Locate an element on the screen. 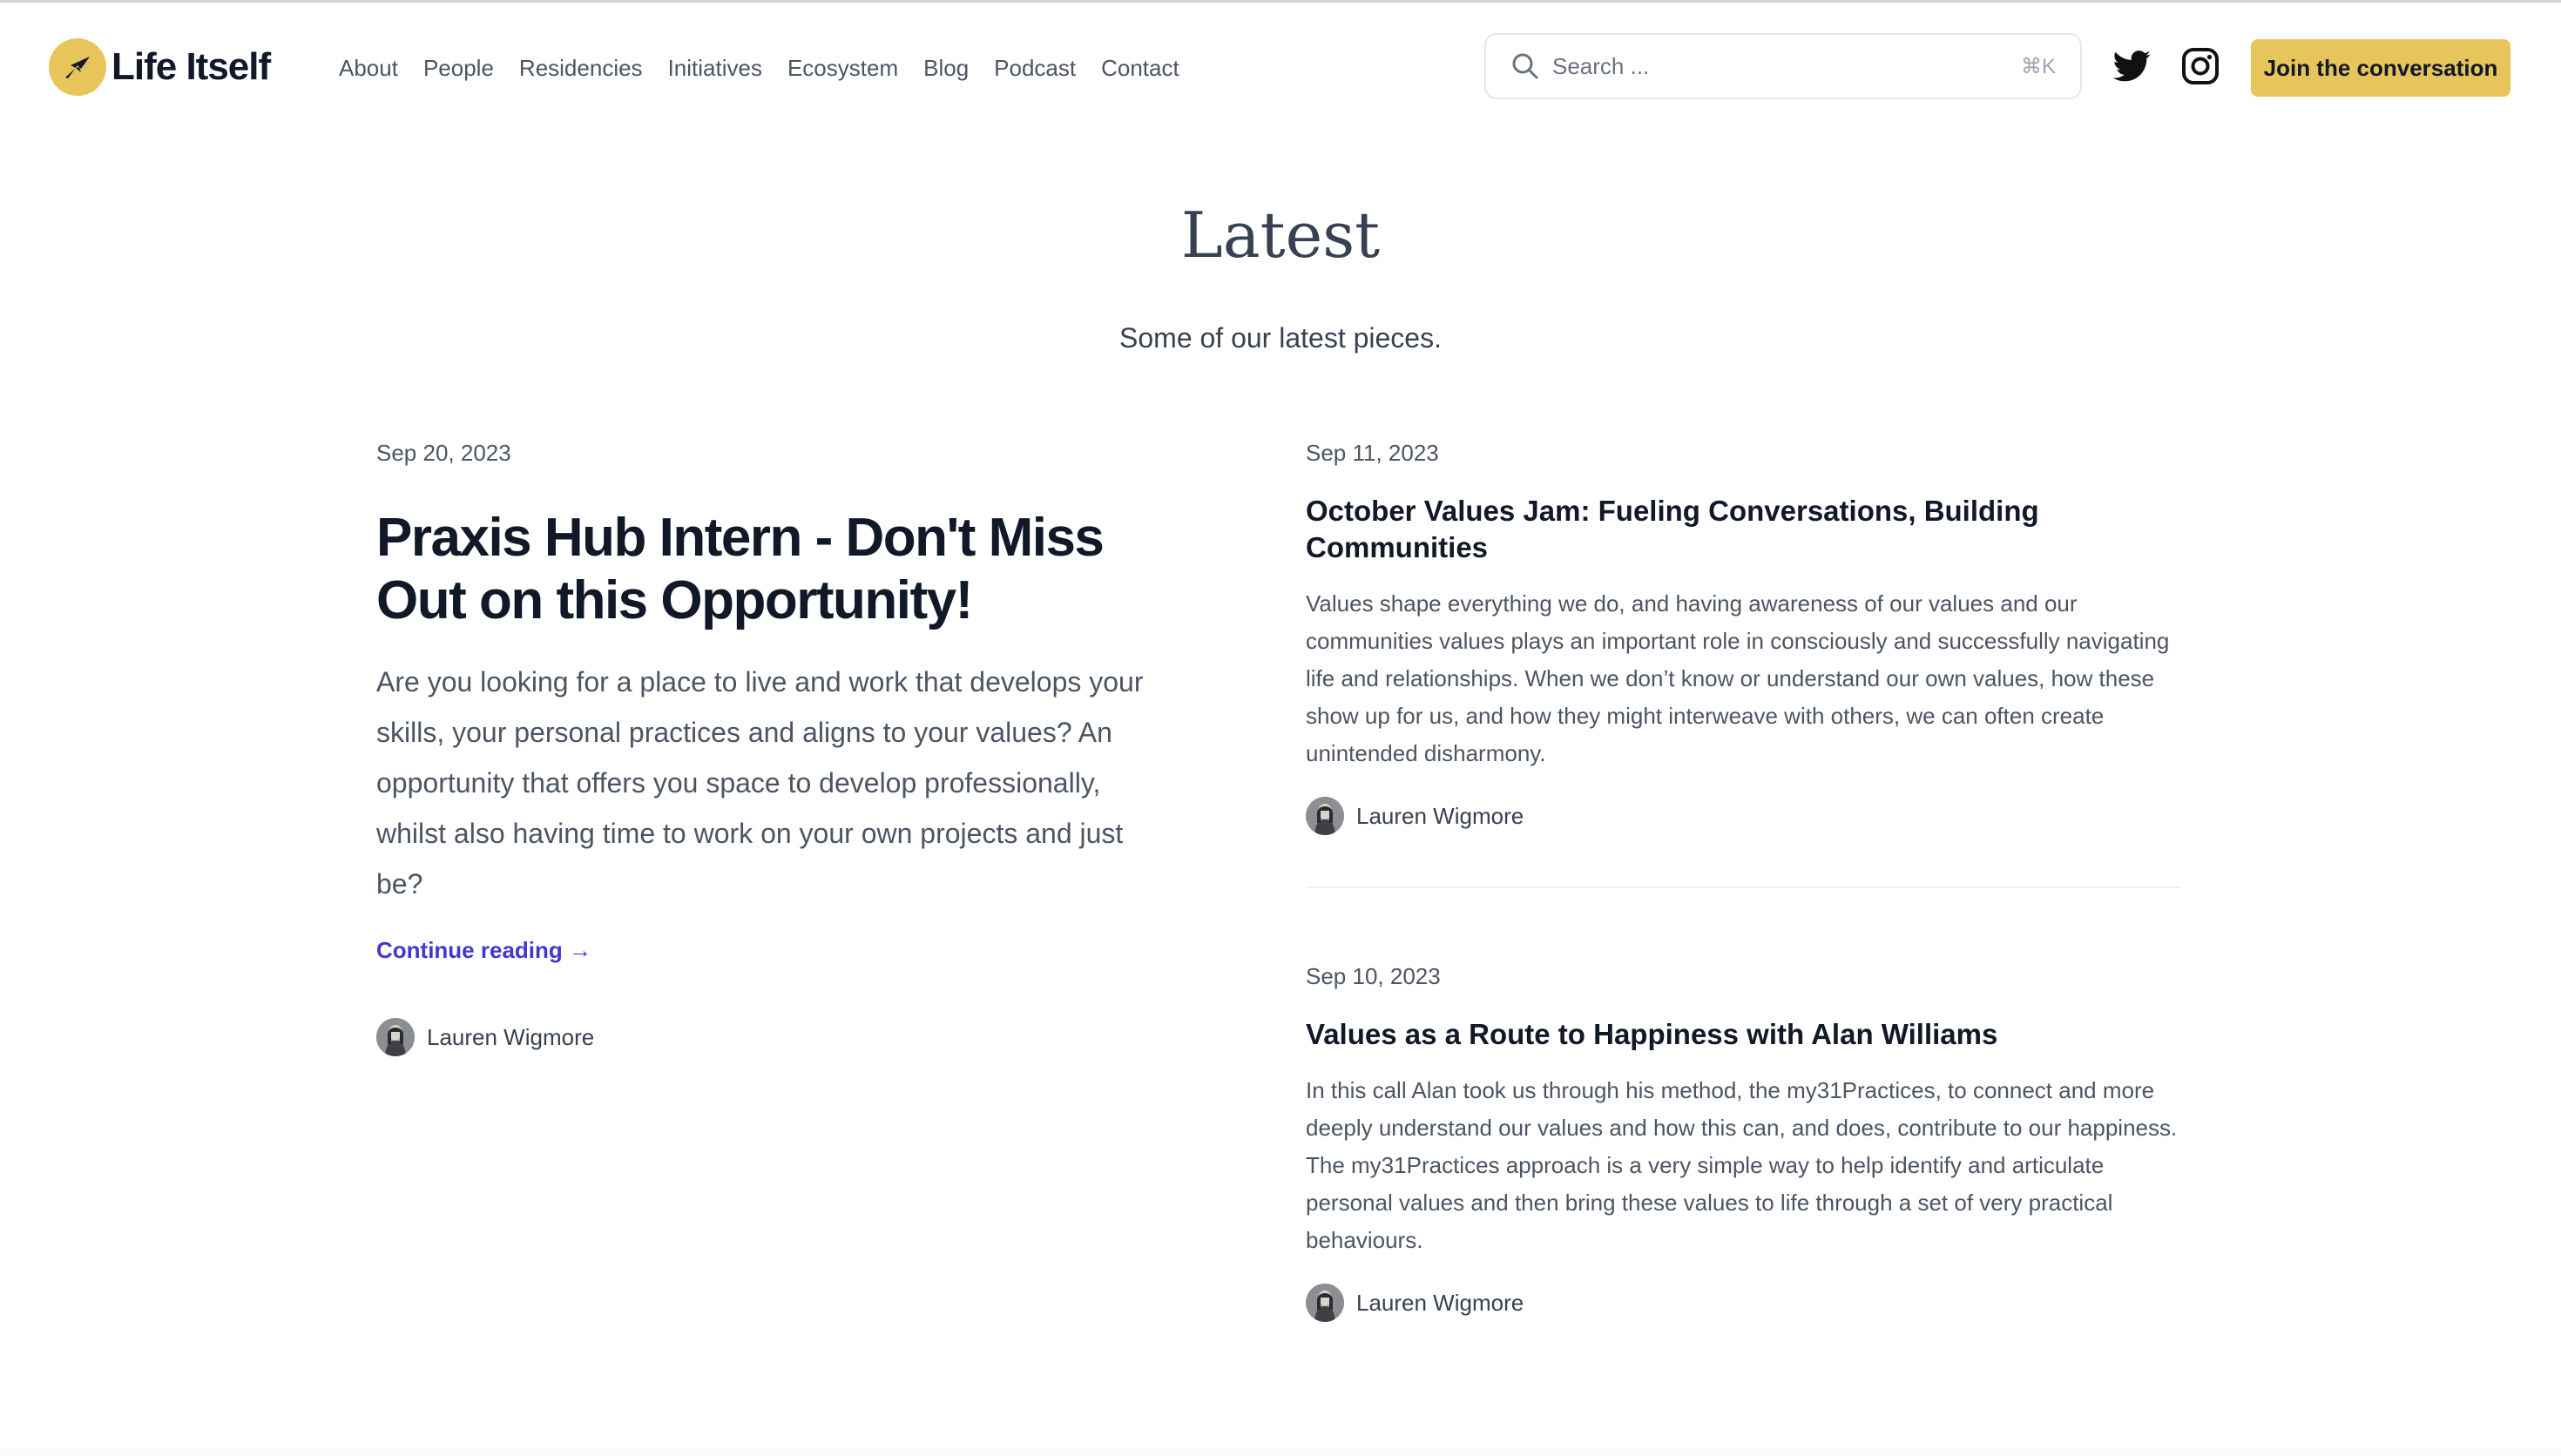  logo-link: Life Itself is located at coordinates (160, 67).